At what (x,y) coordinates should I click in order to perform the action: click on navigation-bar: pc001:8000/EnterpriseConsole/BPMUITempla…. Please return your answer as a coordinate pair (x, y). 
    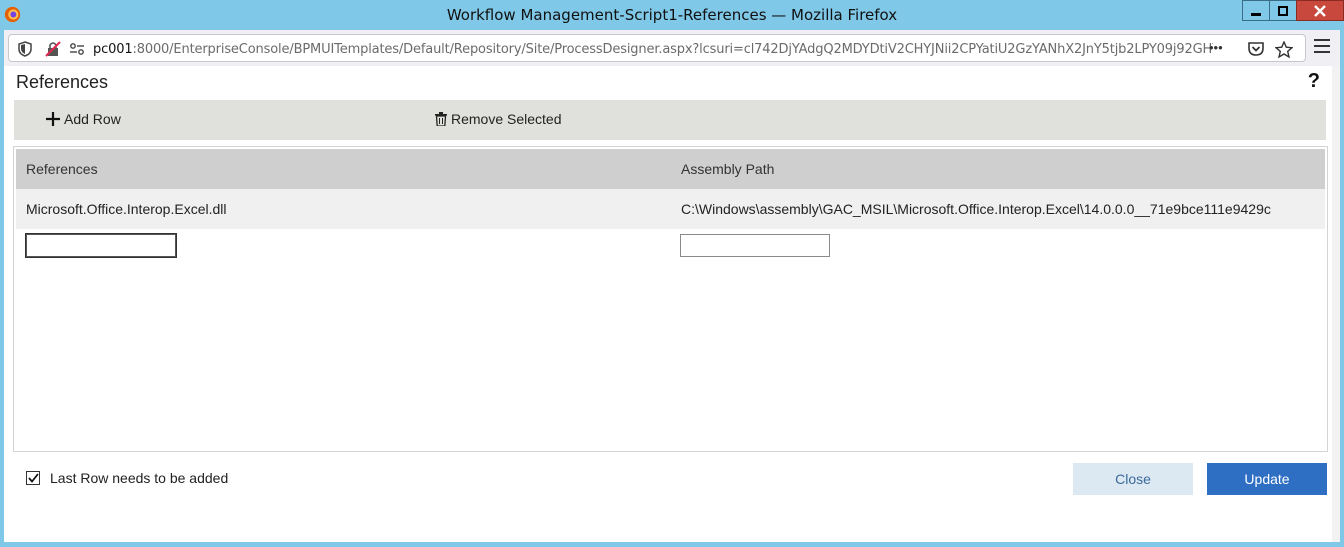
    Looking at the image, I should click on (672, 47).